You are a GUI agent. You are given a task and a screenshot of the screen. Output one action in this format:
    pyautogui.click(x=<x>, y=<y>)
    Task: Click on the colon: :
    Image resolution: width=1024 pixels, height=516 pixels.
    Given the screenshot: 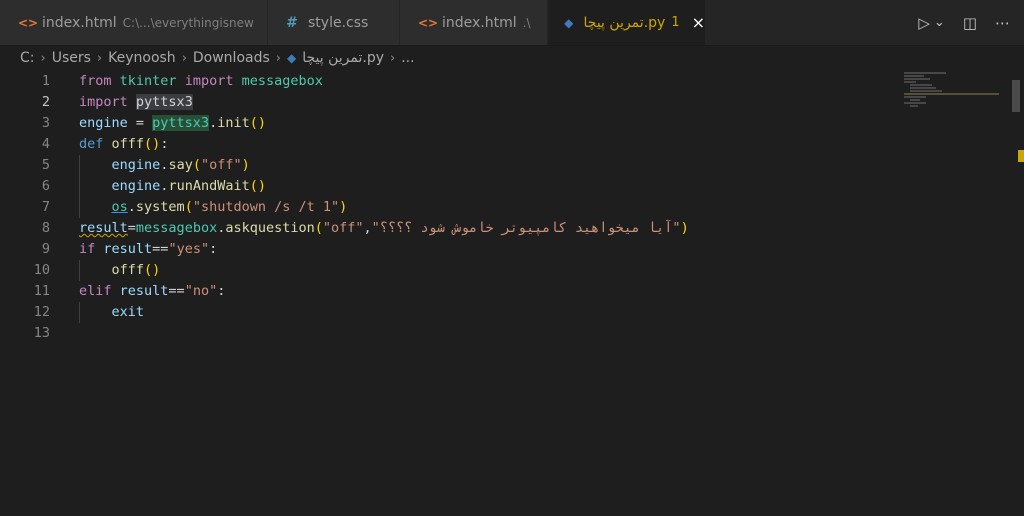 What is the action you would take?
    pyautogui.click(x=221, y=291)
    